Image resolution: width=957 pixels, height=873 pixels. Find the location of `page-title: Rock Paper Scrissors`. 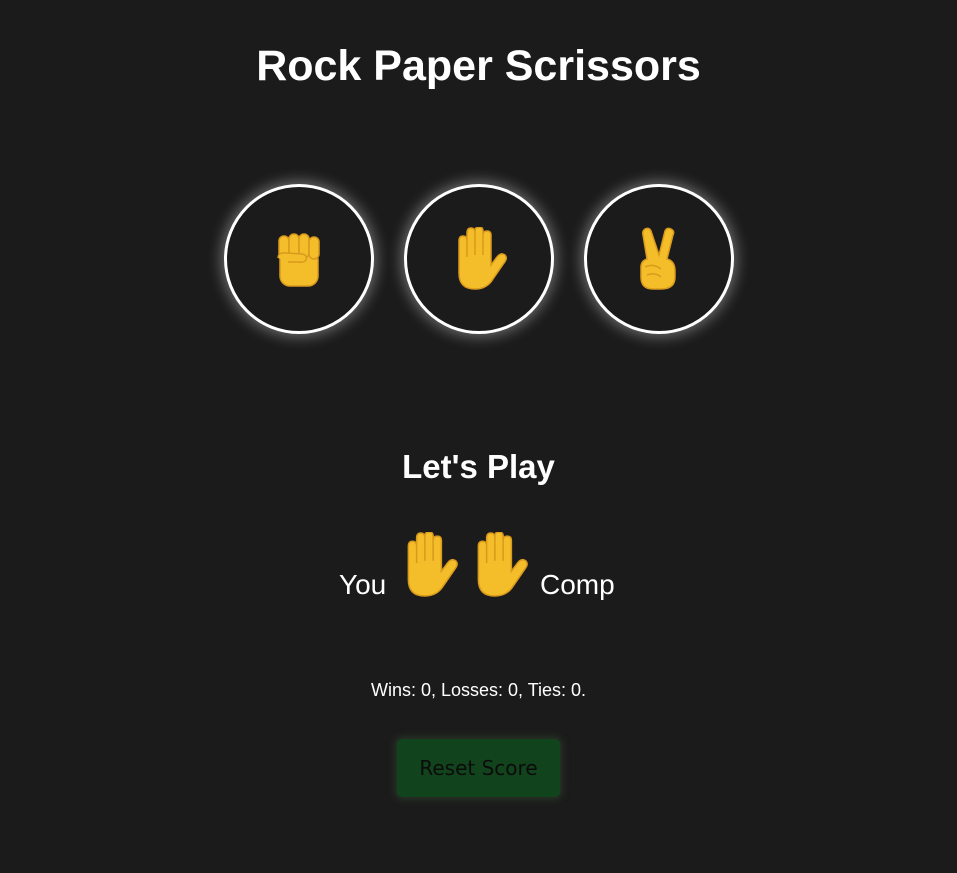

page-title: Rock Paper Scrissors is located at coordinates (478, 66).